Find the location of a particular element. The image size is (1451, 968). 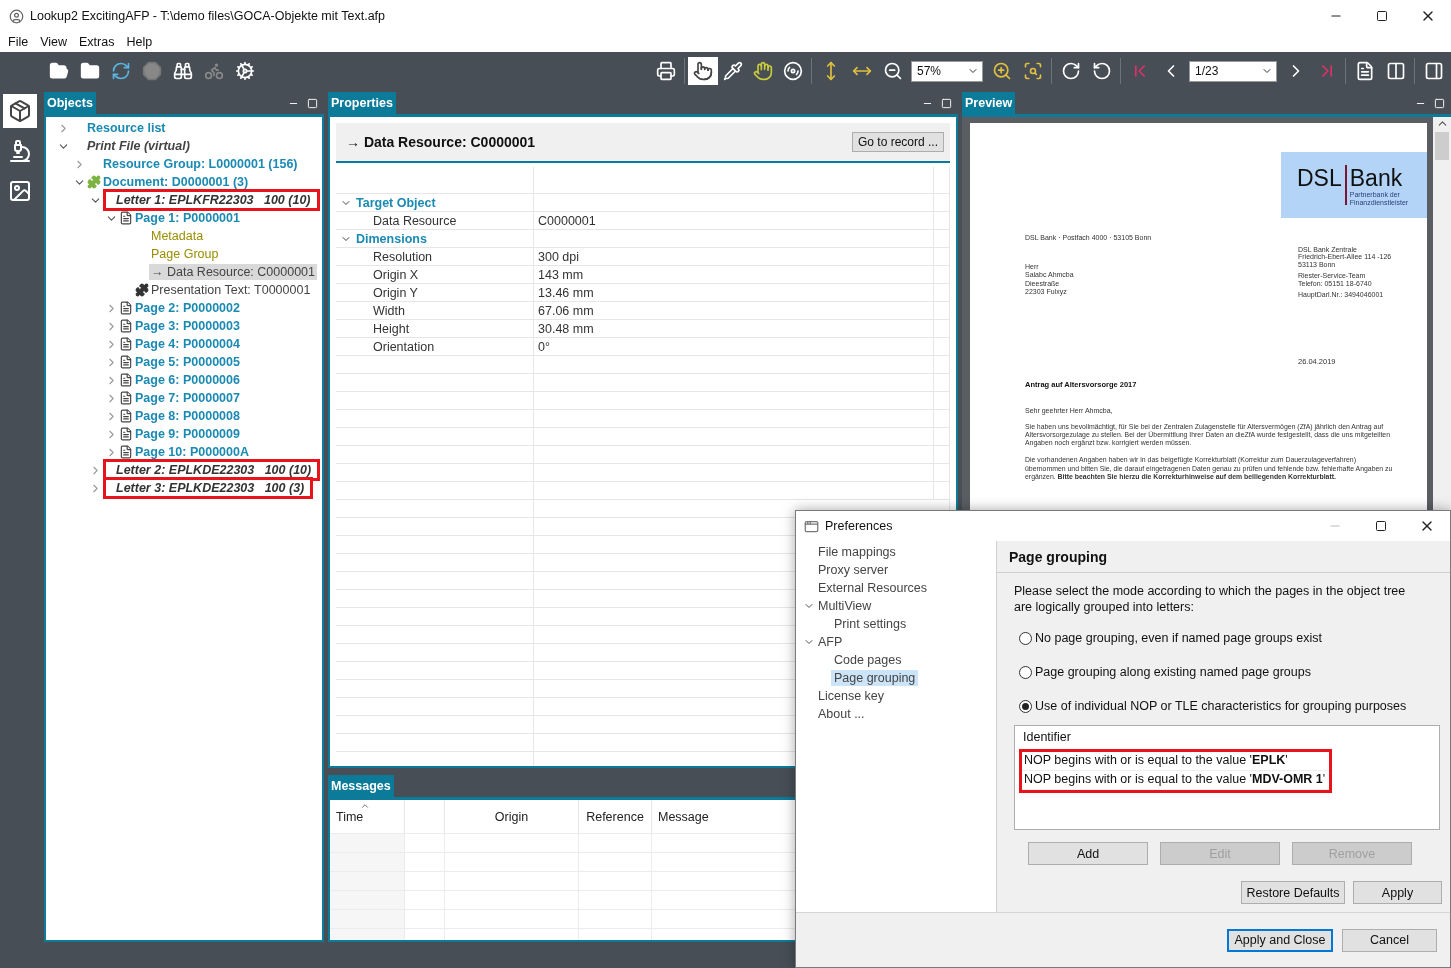

panel-tab: Properties is located at coordinates (362, 103).